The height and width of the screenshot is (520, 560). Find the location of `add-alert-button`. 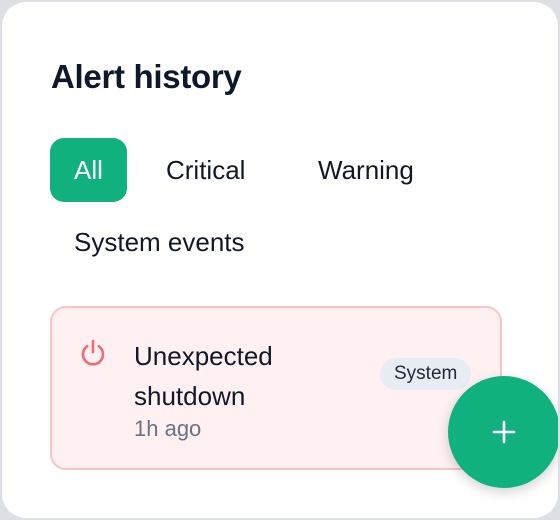

add-alert-button is located at coordinates (503, 432).